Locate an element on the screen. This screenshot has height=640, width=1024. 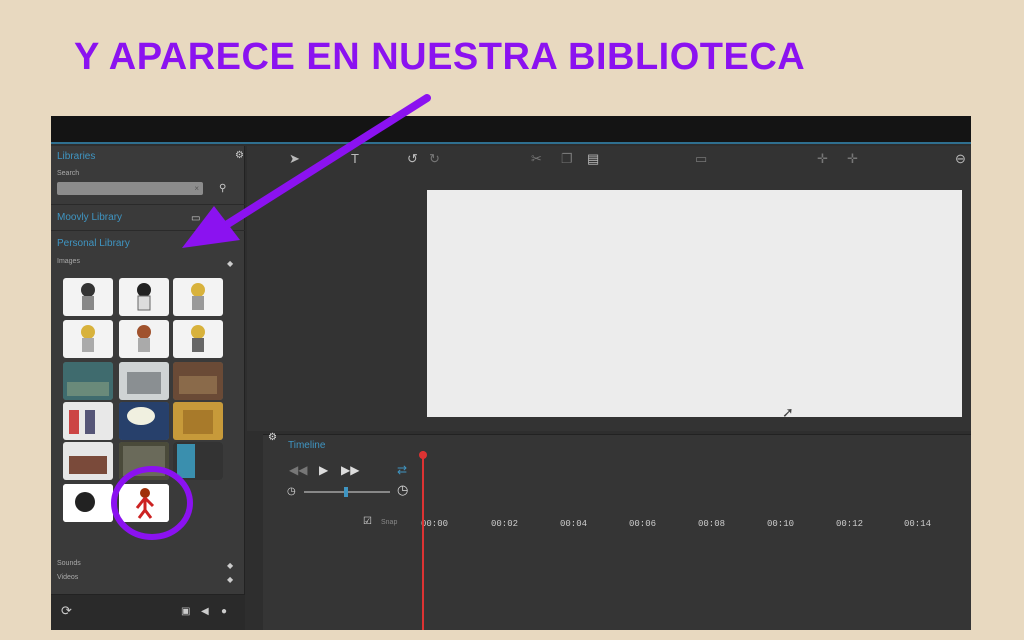
snap-checkbox-icon: ☑ is located at coordinates (367, 522).